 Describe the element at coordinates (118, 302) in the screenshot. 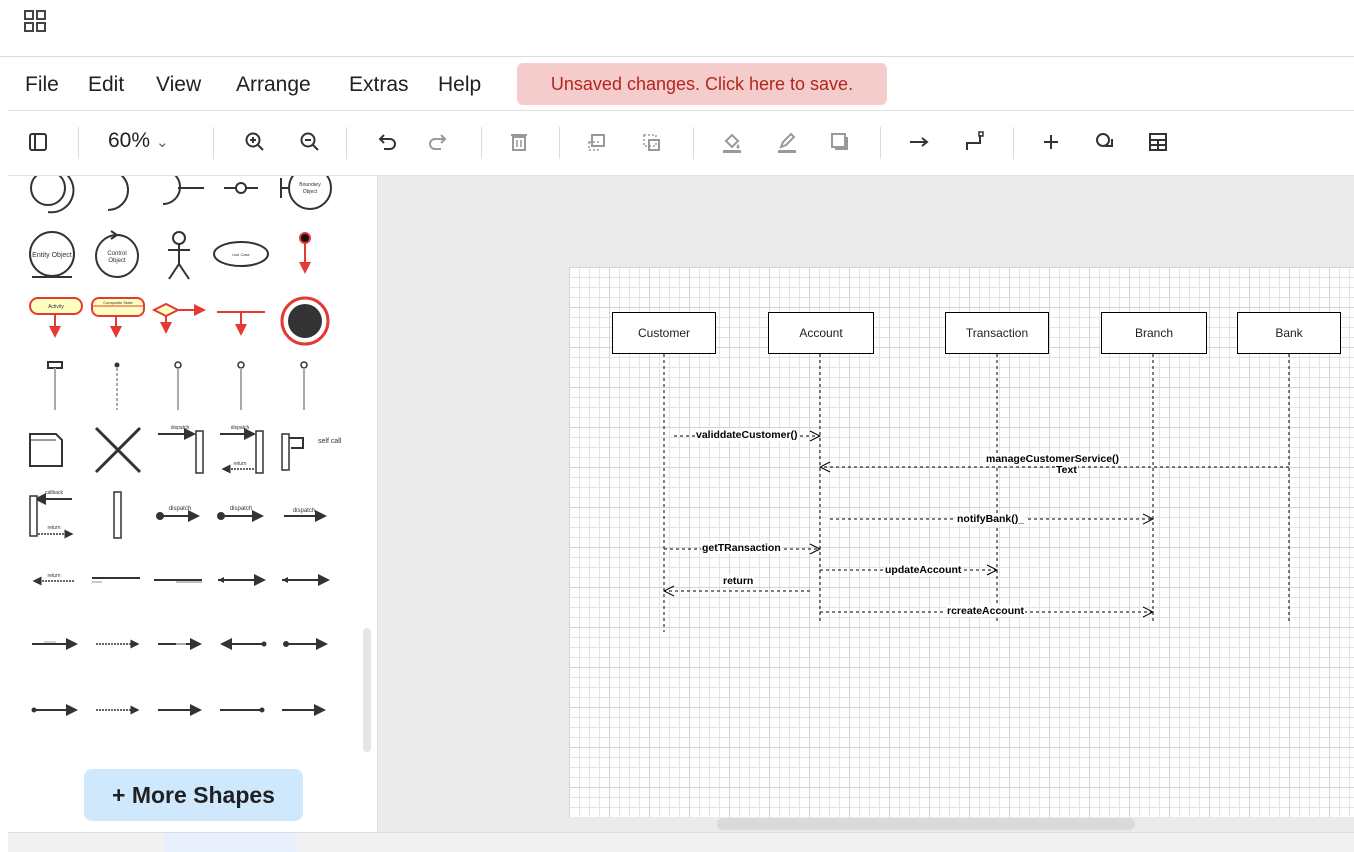

I see `svg-text: Composite State` at that location.